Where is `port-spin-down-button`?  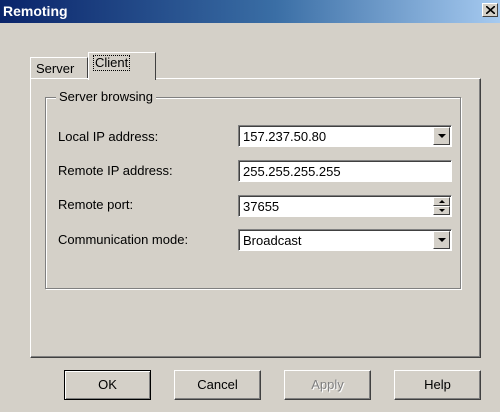
port-spin-down-button is located at coordinates (441, 210).